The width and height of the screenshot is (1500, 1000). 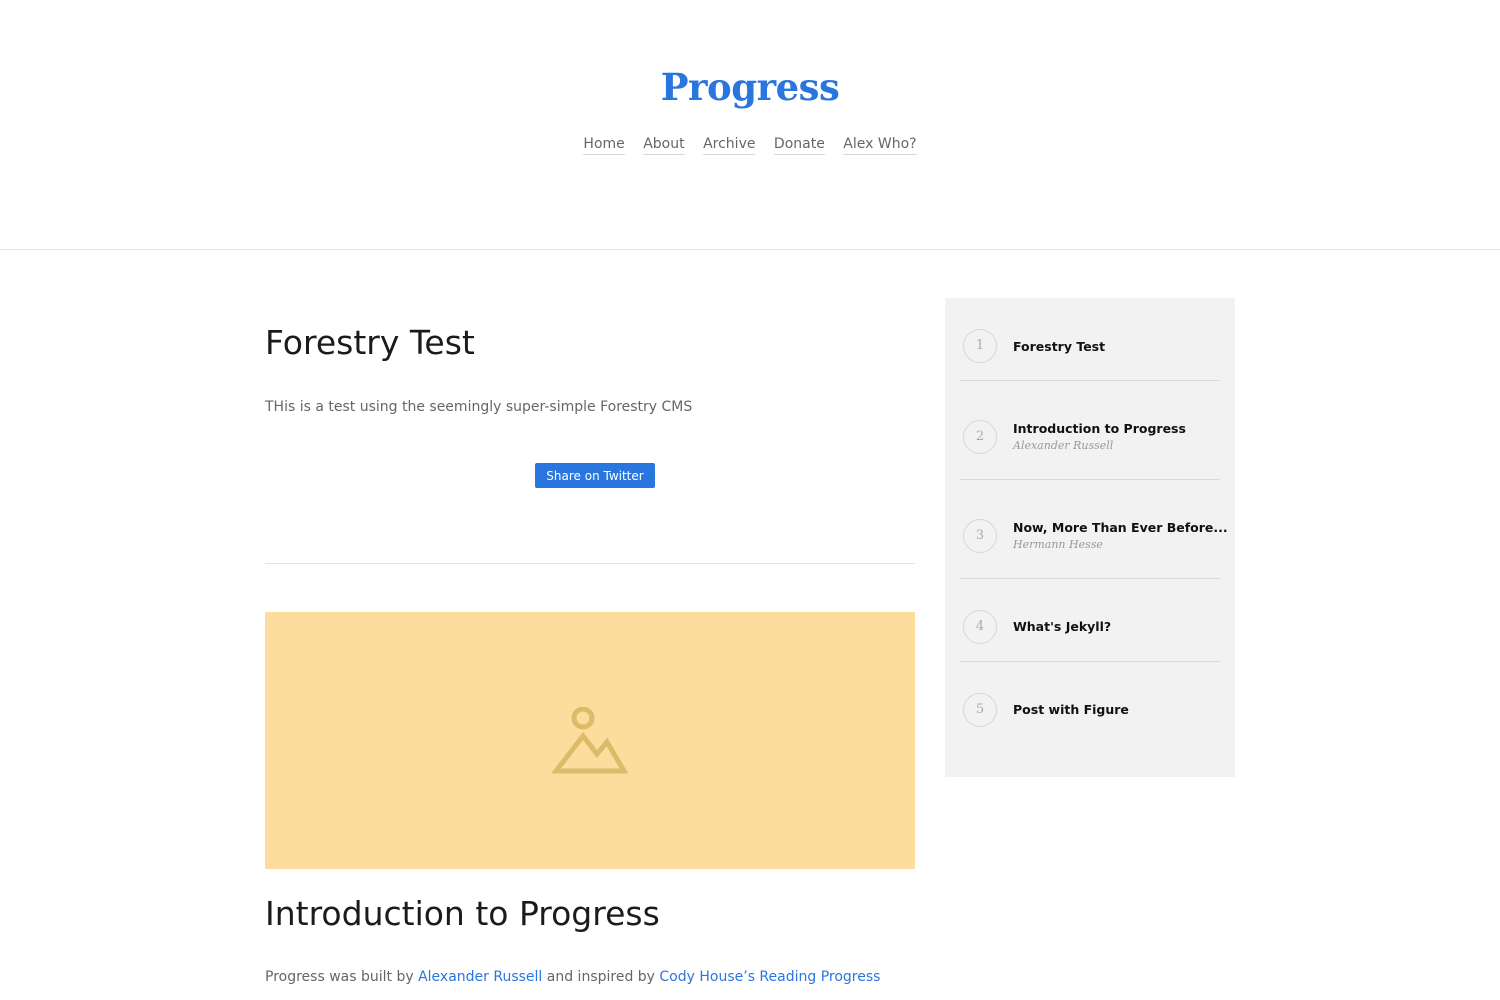 What do you see at coordinates (1099, 429) in the screenshot?
I see `item-title: Introduction to Progress` at bounding box center [1099, 429].